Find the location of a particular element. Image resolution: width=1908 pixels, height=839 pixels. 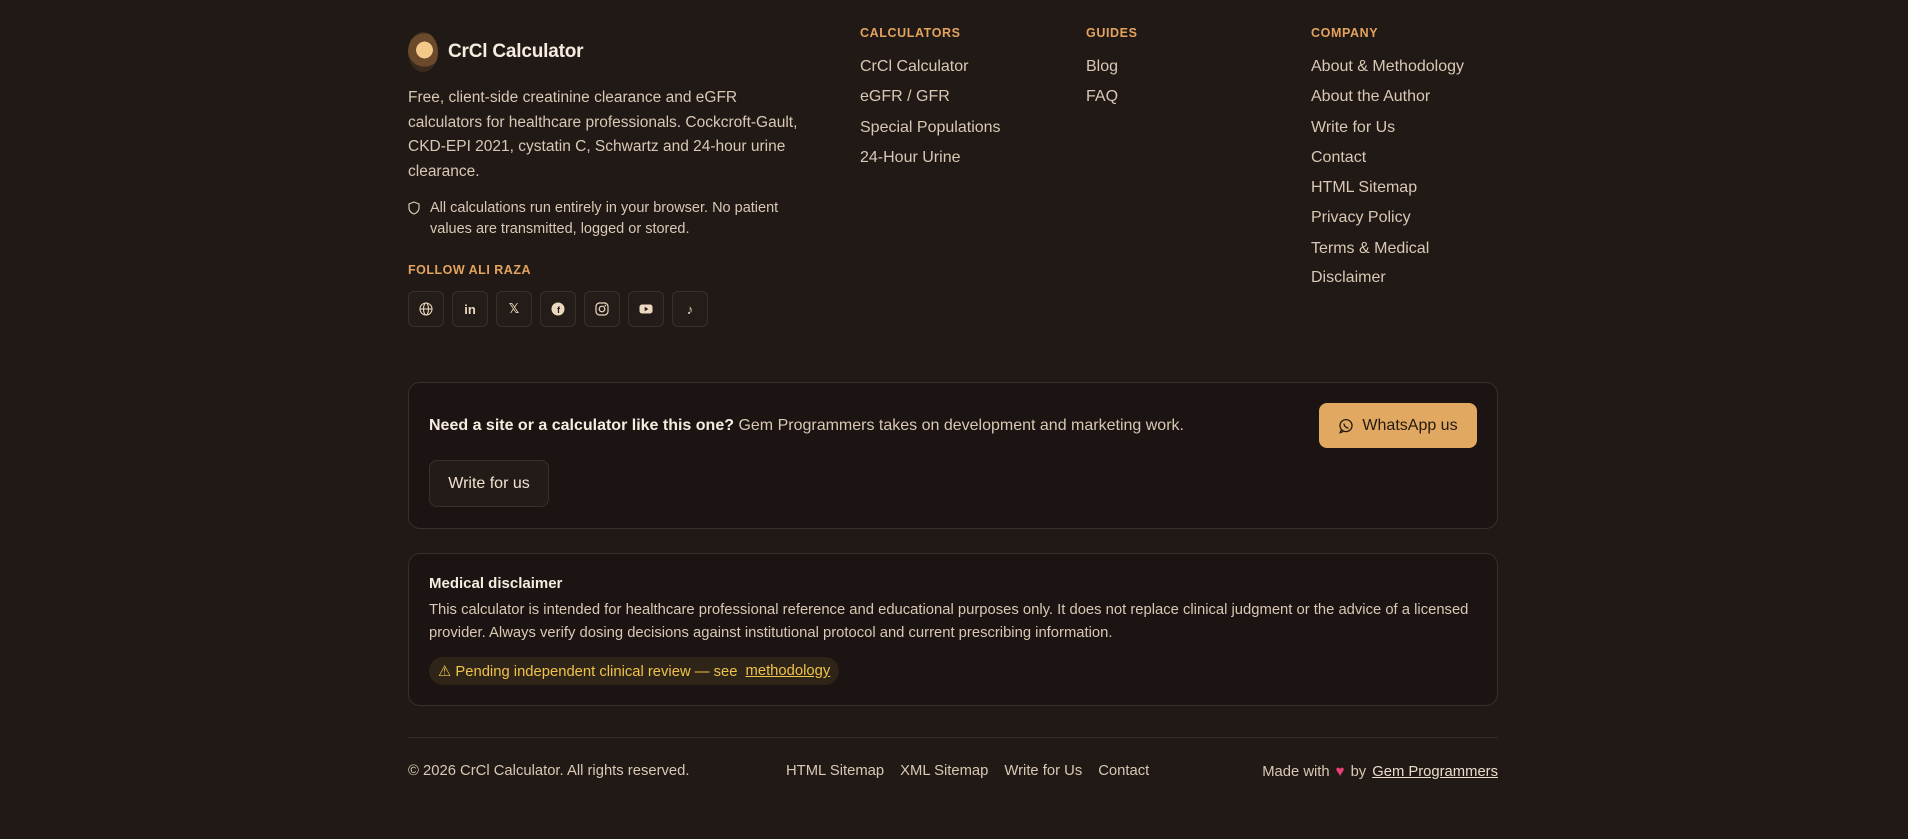

heart-icon: ♥ is located at coordinates (1340, 771).